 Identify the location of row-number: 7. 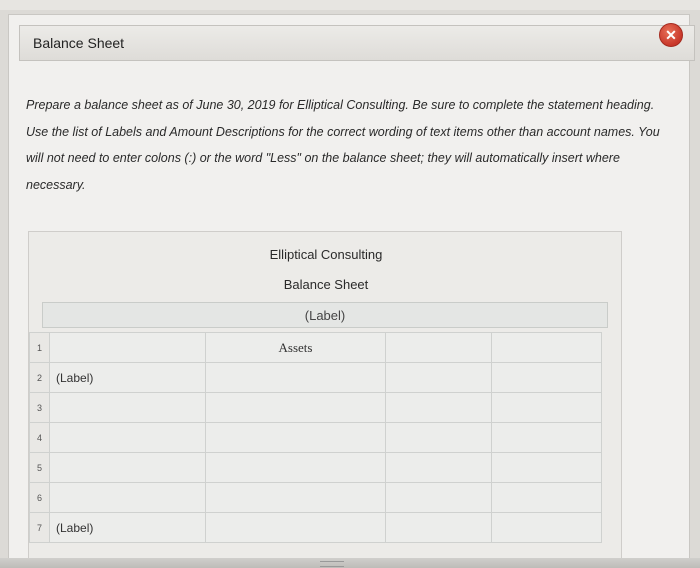
(39, 527).